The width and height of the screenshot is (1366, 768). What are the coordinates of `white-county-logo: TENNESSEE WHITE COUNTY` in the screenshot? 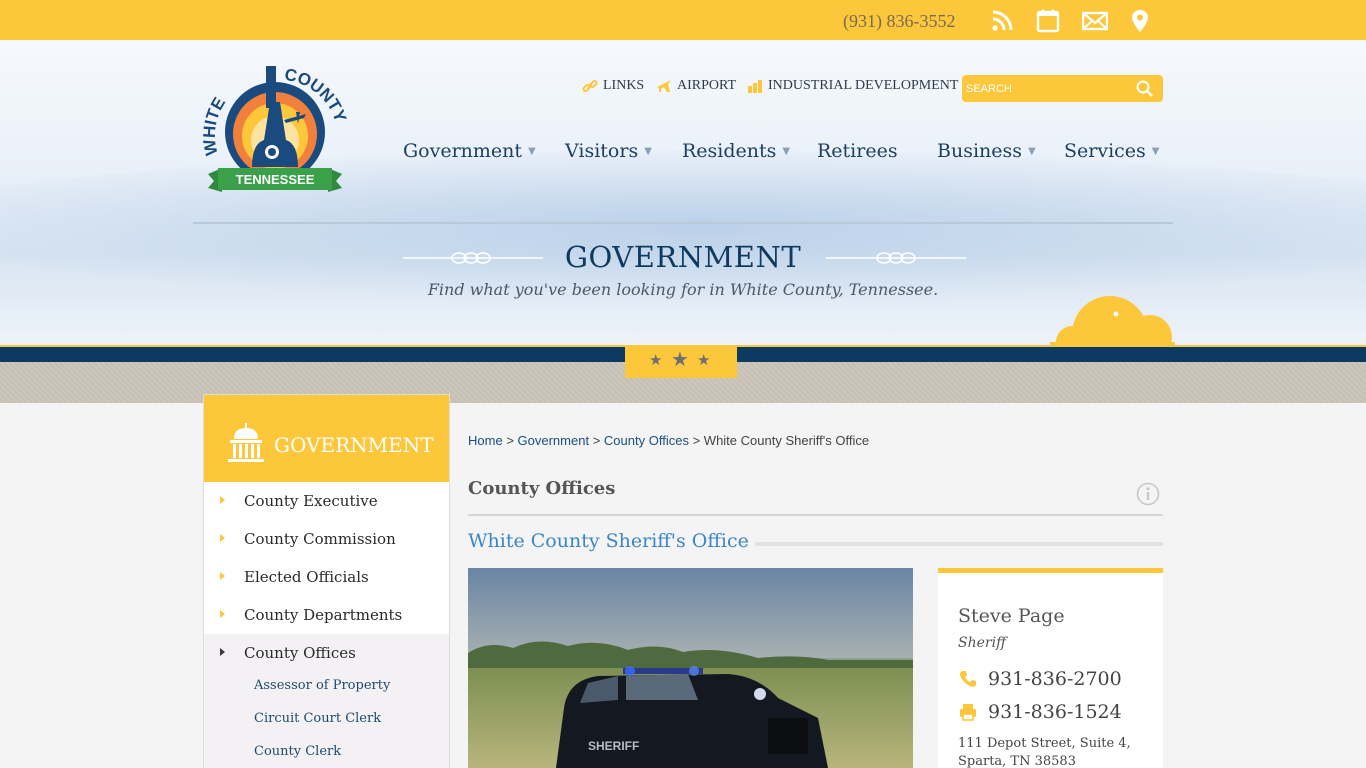 It's located at (275, 132).